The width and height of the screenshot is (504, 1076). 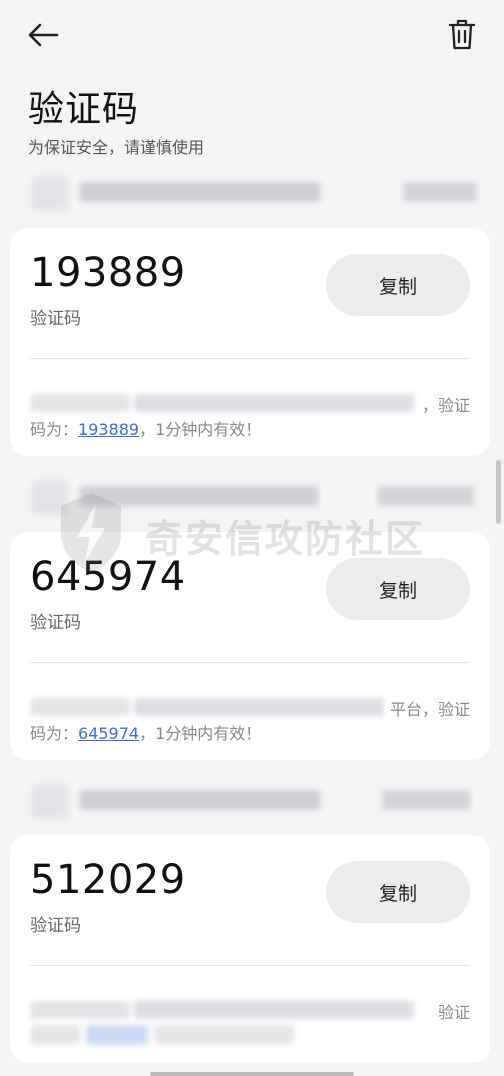 I want to click on scrollbar, so click(x=498, y=492).